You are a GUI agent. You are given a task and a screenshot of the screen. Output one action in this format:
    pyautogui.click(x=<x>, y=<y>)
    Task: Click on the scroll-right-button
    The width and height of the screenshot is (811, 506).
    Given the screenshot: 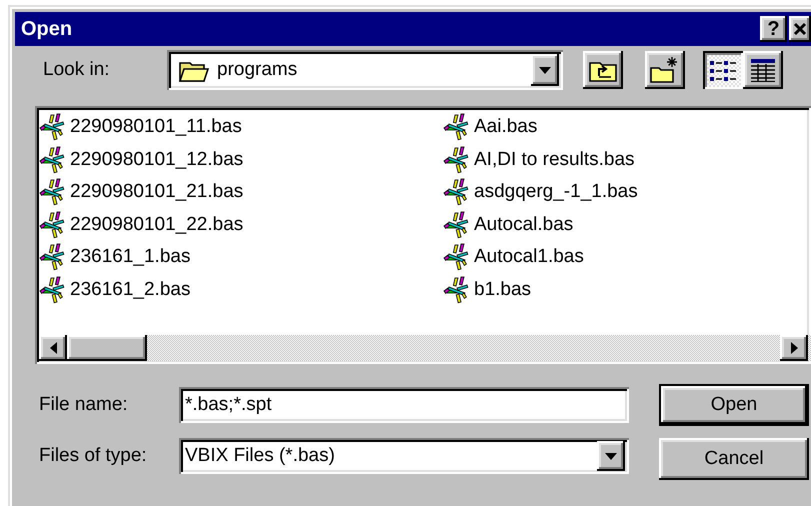 What is the action you would take?
    pyautogui.click(x=794, y=348)
    